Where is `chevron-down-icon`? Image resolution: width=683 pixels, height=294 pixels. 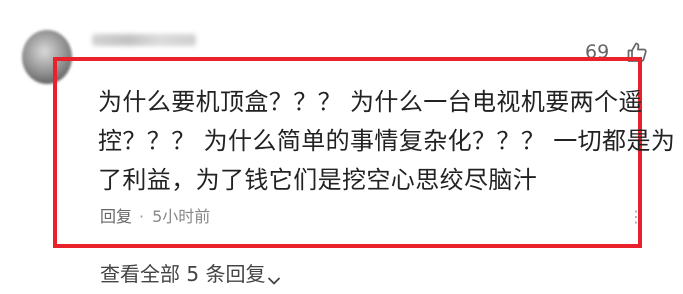
chevron-down-icon is located at coordinates (274, 276).